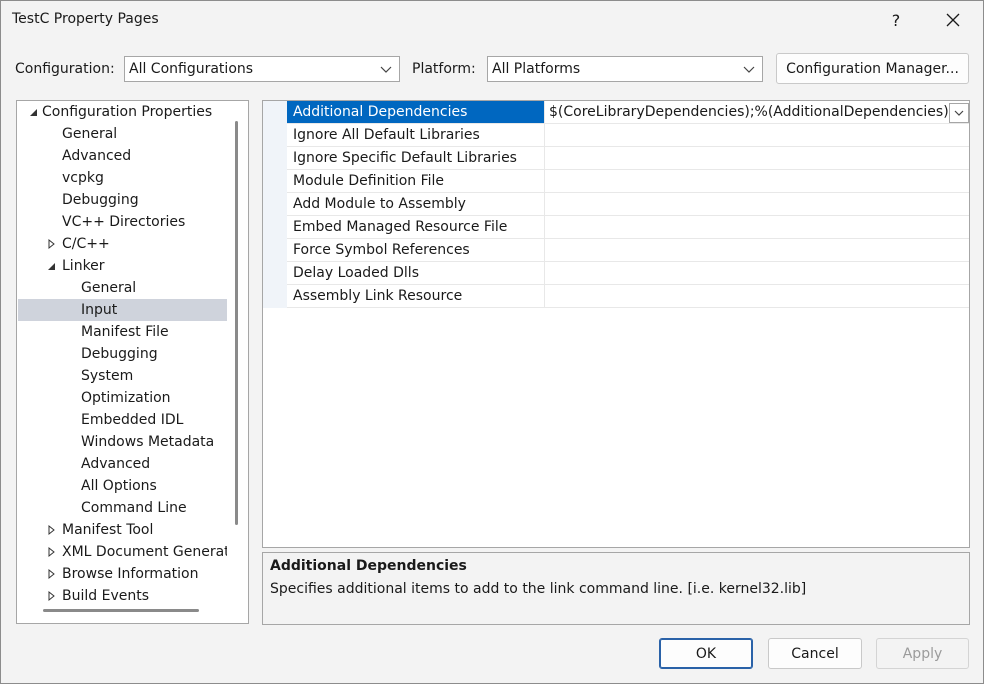 The width and height of the screenshot is (984, 684). What do you see at coordinates (262, 69) in the screenshot?
I see `configuration-combo: All Configurations` at bounding box center [262, 69].